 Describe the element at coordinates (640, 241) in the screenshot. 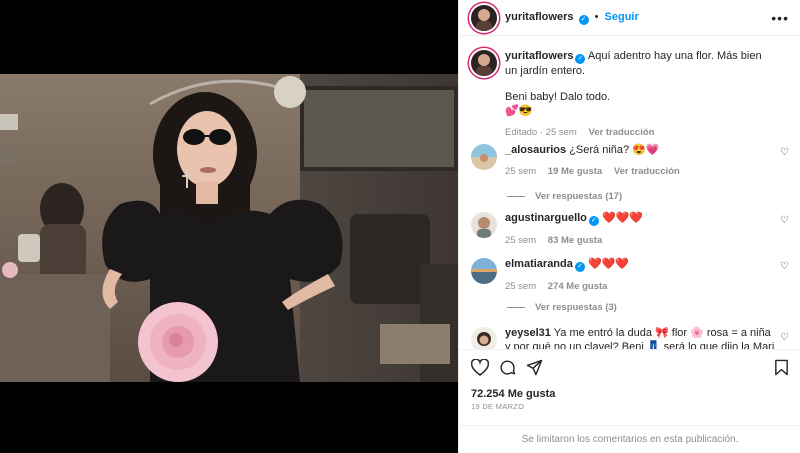

I see `comment-meta: 25 sem 83 Me gusta` at that location.